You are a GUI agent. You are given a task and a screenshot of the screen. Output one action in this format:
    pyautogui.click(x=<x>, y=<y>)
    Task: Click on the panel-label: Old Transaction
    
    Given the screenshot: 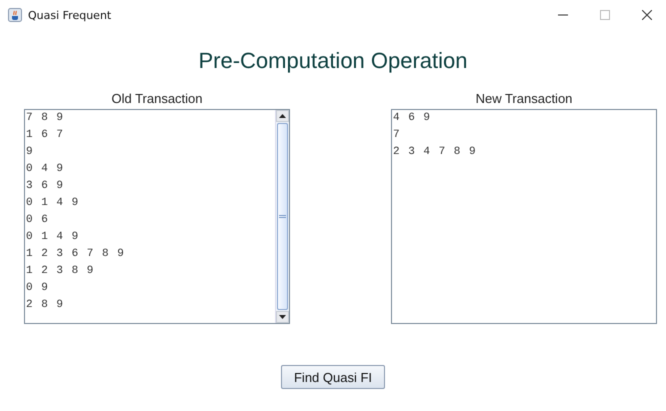 What is the action you would take?
    pyautogui.click(x=157, y=98)
    